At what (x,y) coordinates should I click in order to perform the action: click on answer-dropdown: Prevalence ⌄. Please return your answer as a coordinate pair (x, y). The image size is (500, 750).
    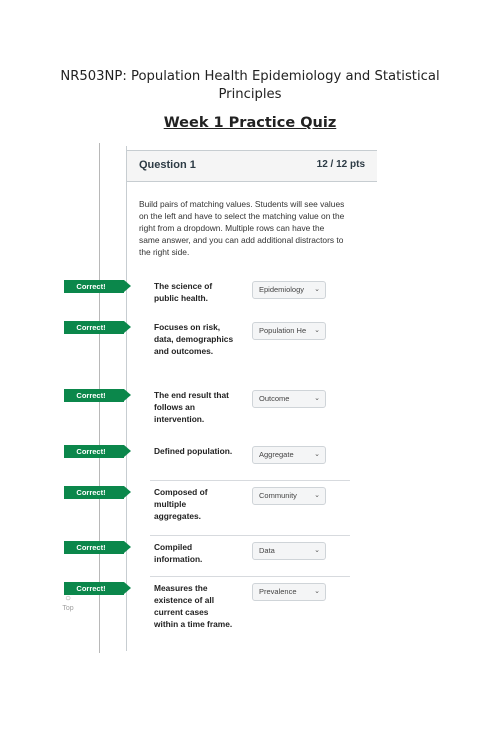
    Looking at the image, I should click on (289, 592).